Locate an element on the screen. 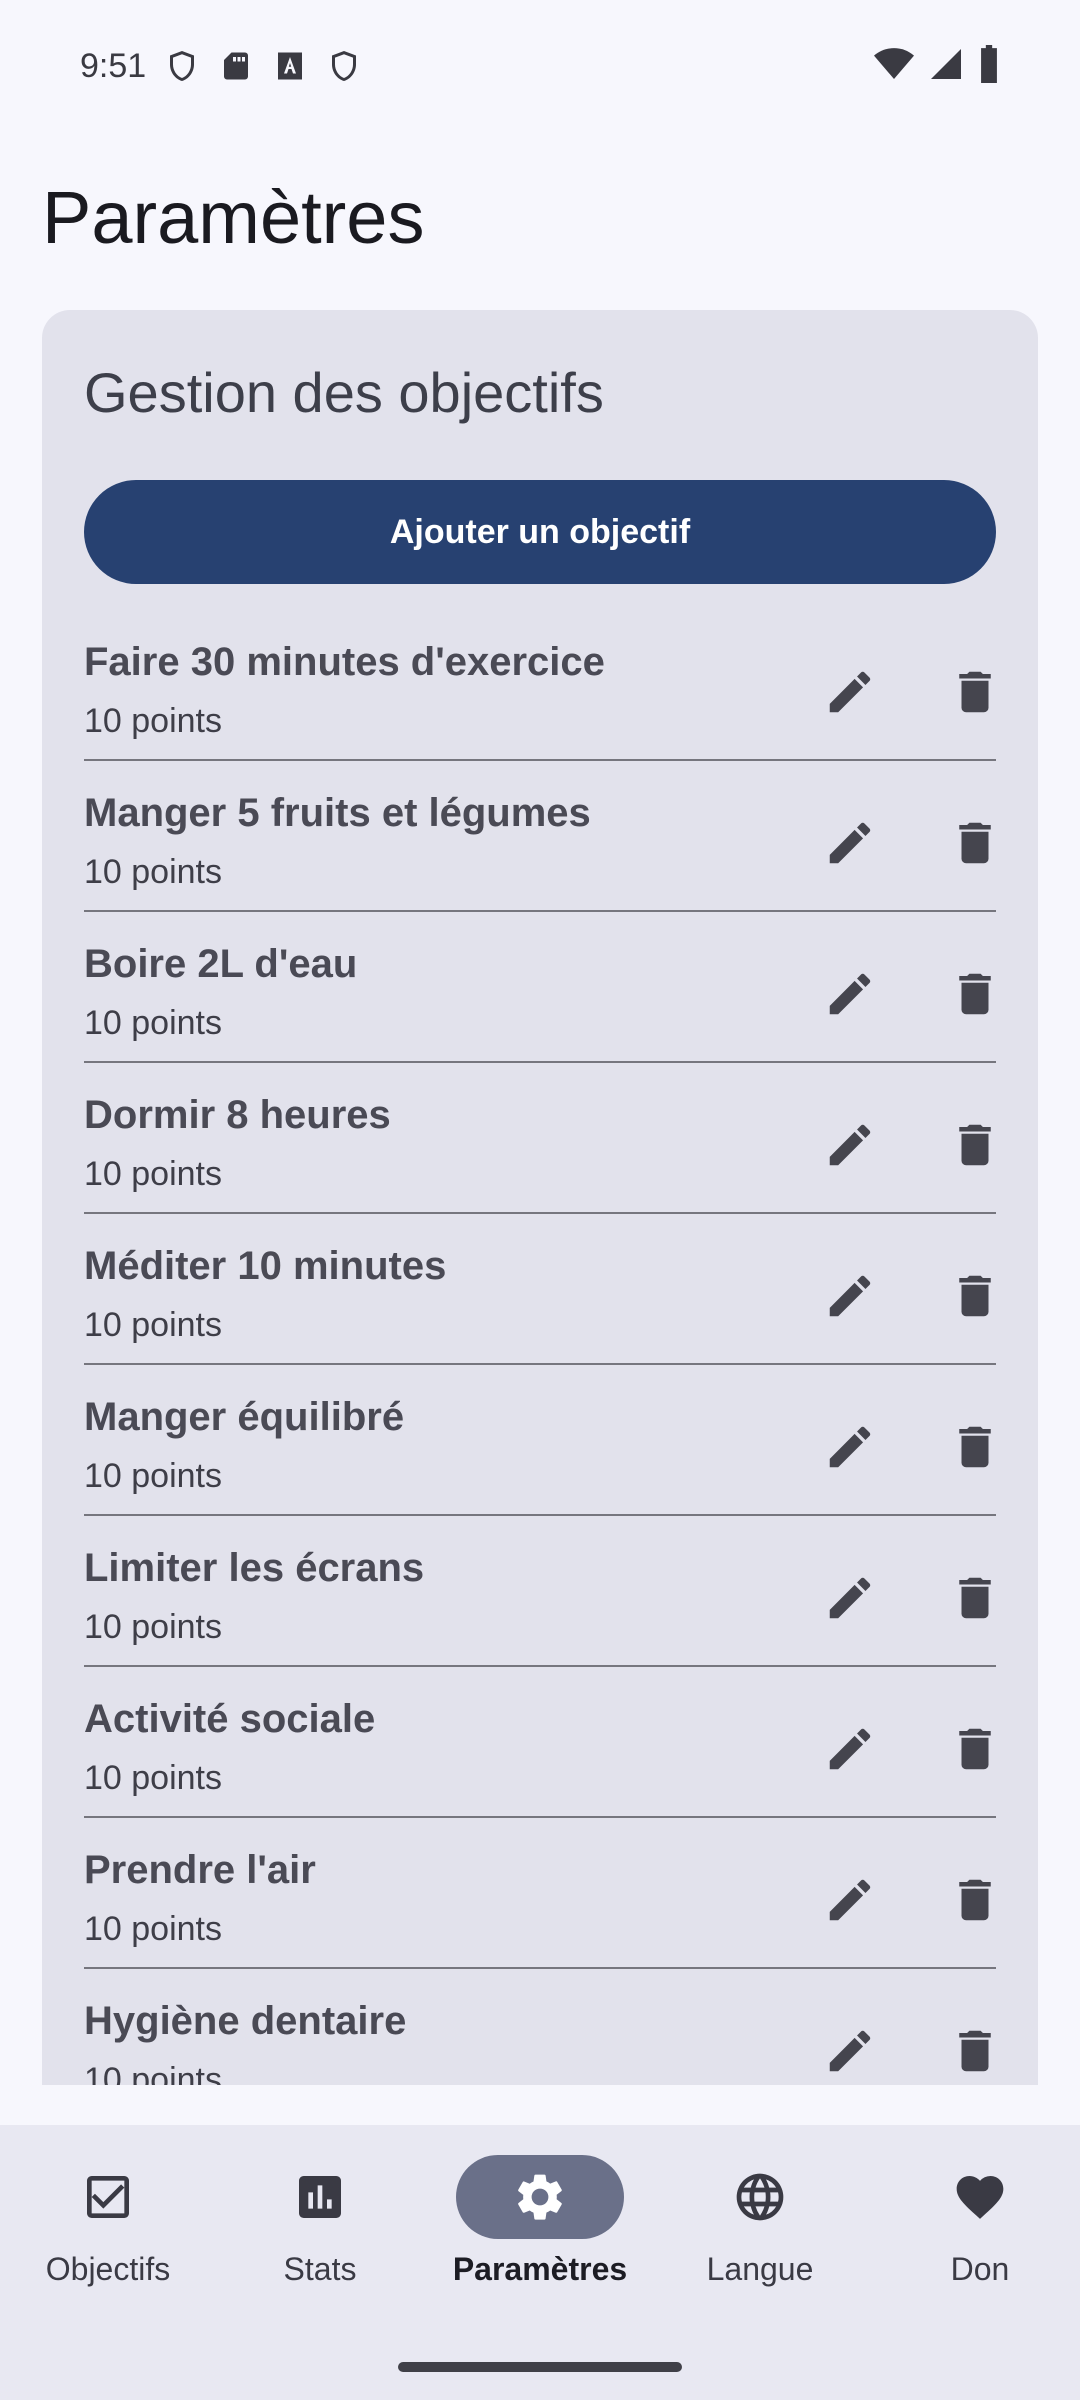 Image resolution: width=1080 pixels, height=2400 pixels. goal-row: Boire 2L d'eau 10 points is located at coordinates (540, 987).